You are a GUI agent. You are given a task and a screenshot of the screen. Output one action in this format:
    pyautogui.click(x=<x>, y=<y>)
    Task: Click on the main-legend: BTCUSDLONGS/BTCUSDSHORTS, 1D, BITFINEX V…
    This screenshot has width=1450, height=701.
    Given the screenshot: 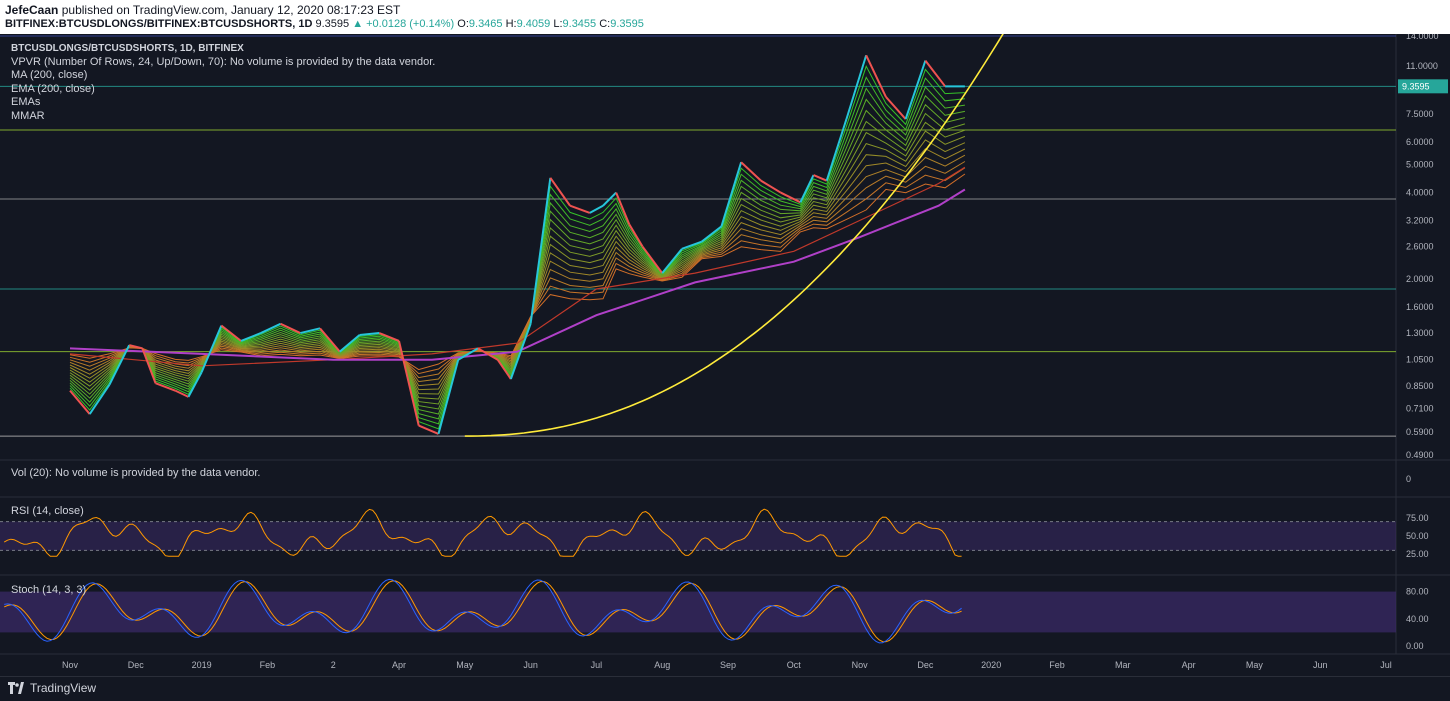 What is the action you would take?
    pyautogui.click(x=223, y=82)
    